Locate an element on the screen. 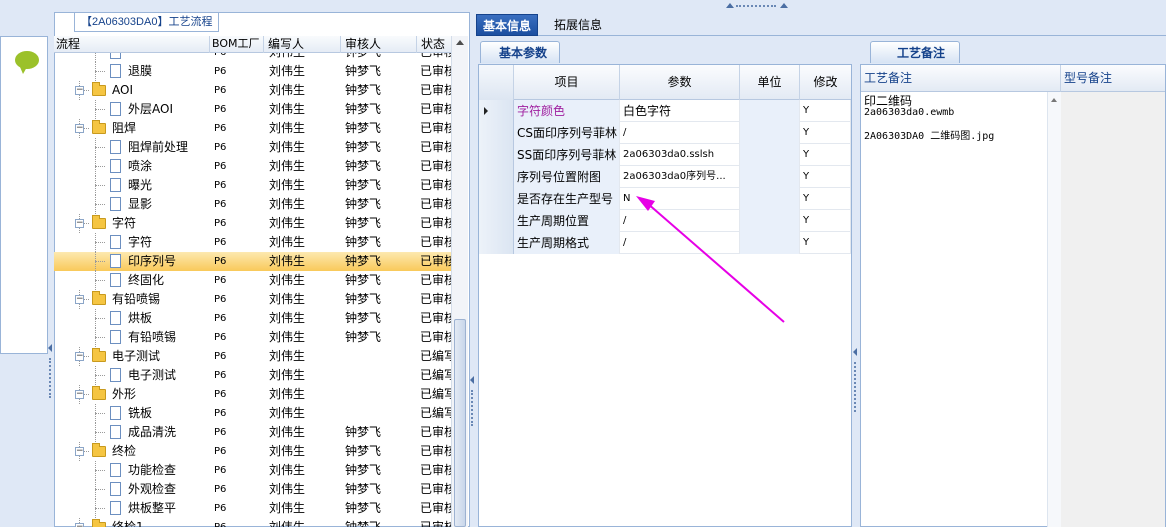 Image resolution: width=1166 pixels, height=527 pixels. tree-row: − AOI P6 刘伟生 钟梦飞 已审核 is located at coordinates (252, 90).